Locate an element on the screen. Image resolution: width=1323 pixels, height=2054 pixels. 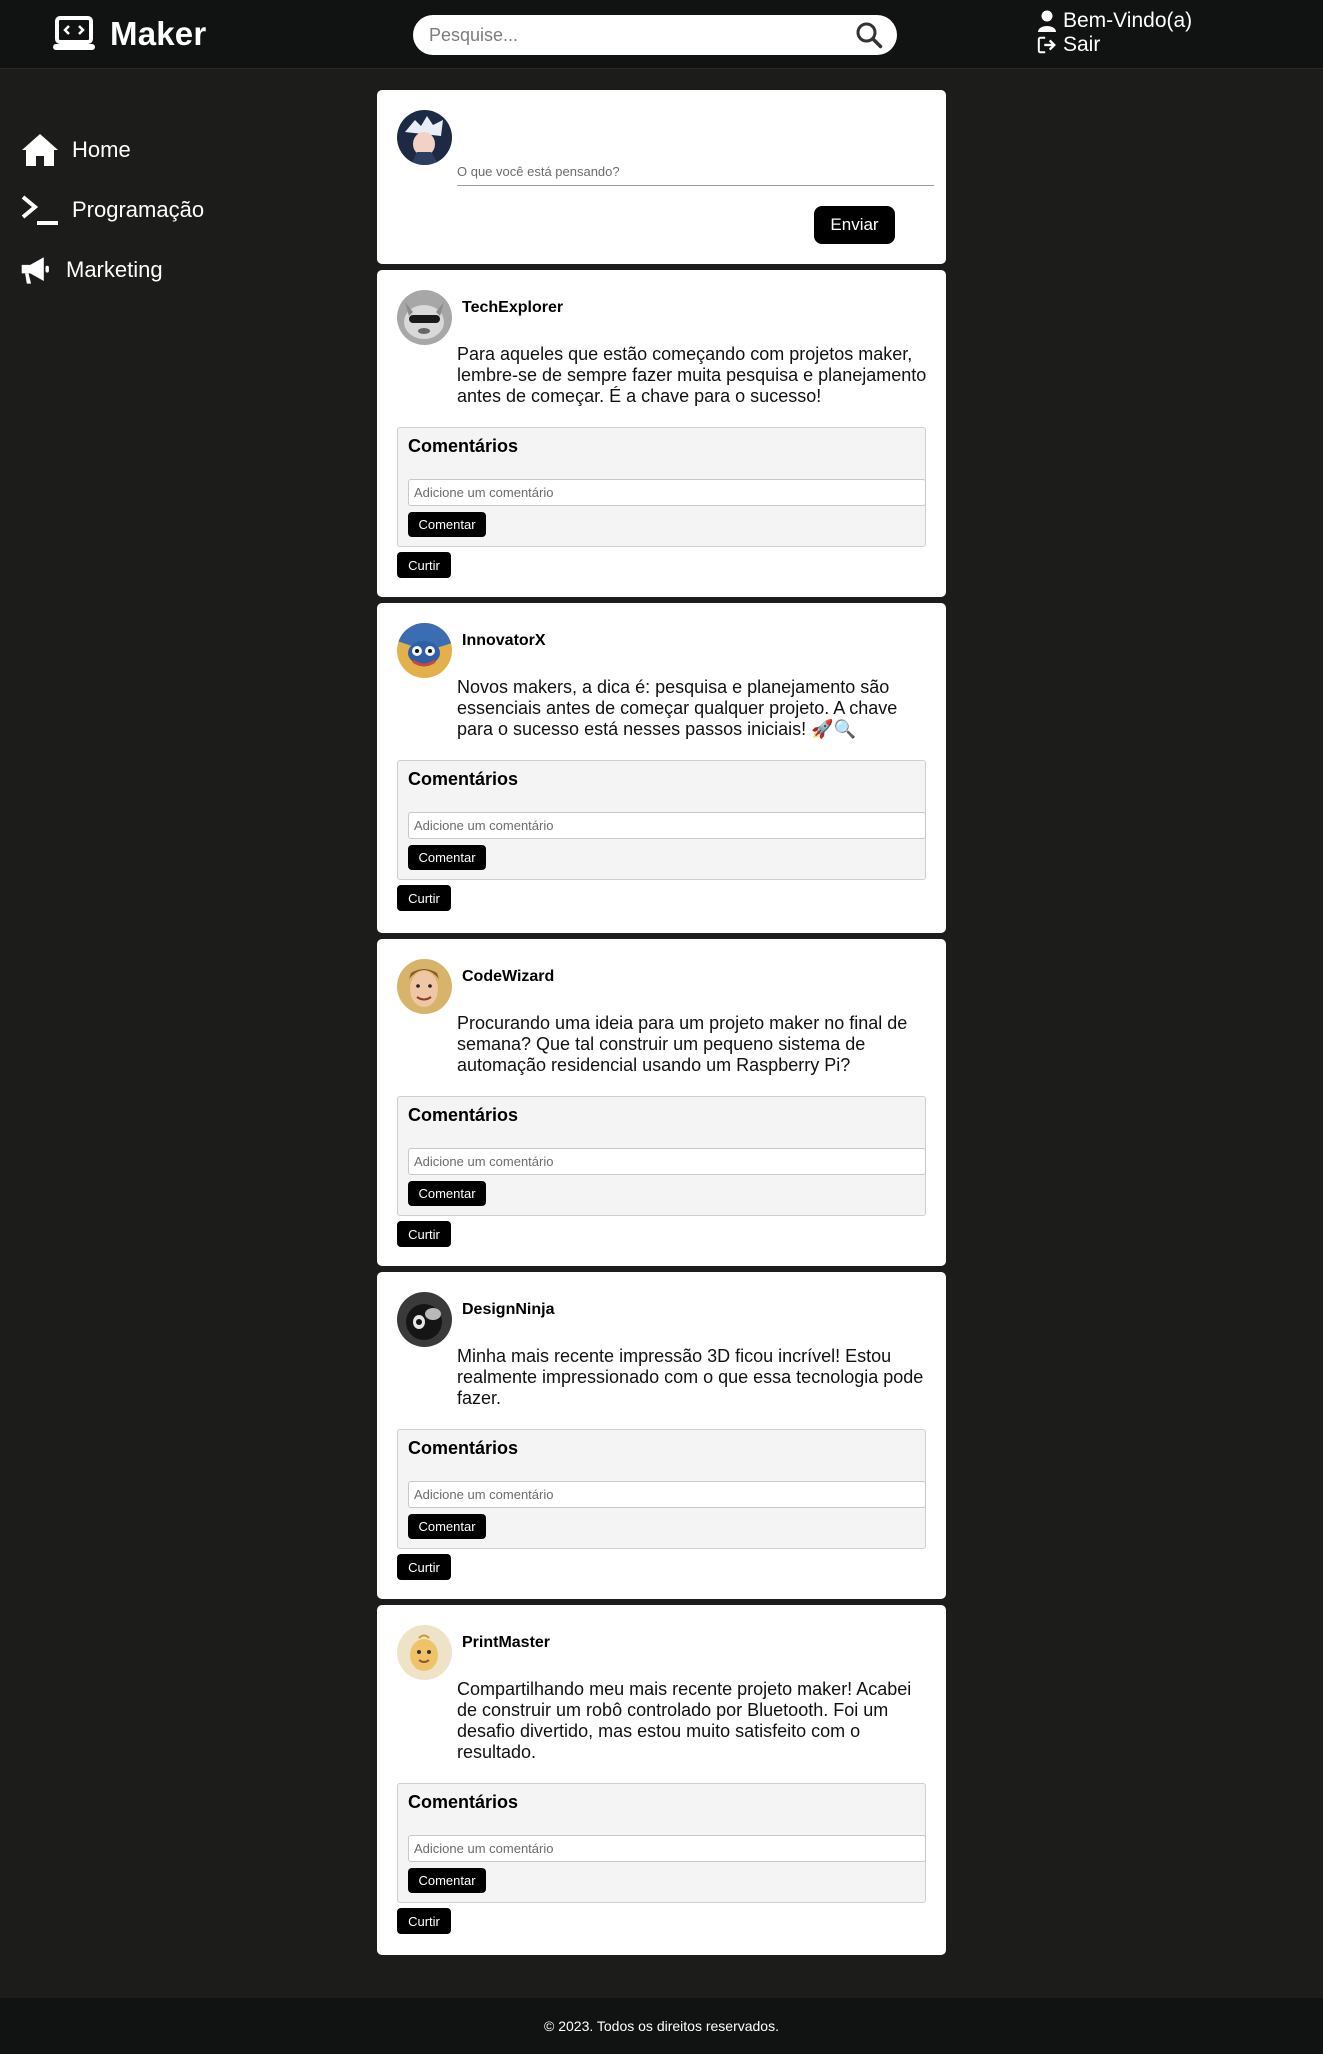
post-username: CodeWizard is located at coordinates (508, 977).